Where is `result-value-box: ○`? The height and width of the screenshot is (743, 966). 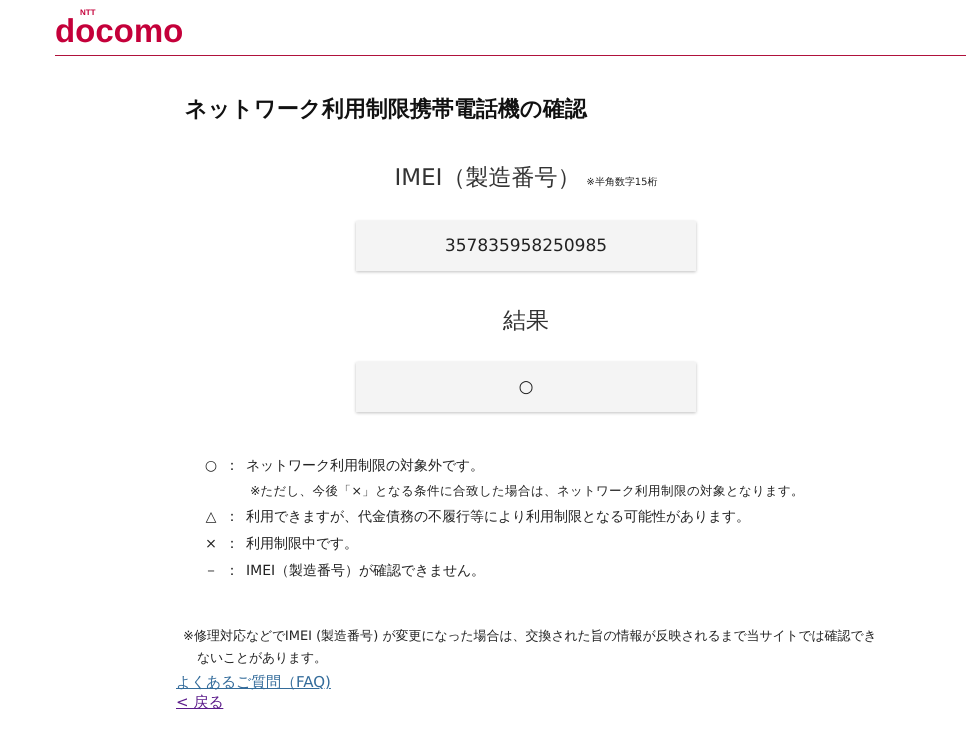
result-value-box: ○ is located at coordinates (526, 387).